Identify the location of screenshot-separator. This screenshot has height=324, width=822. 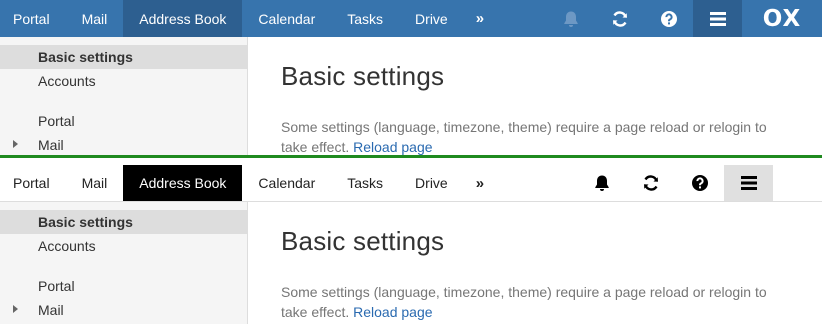
(411, 160).